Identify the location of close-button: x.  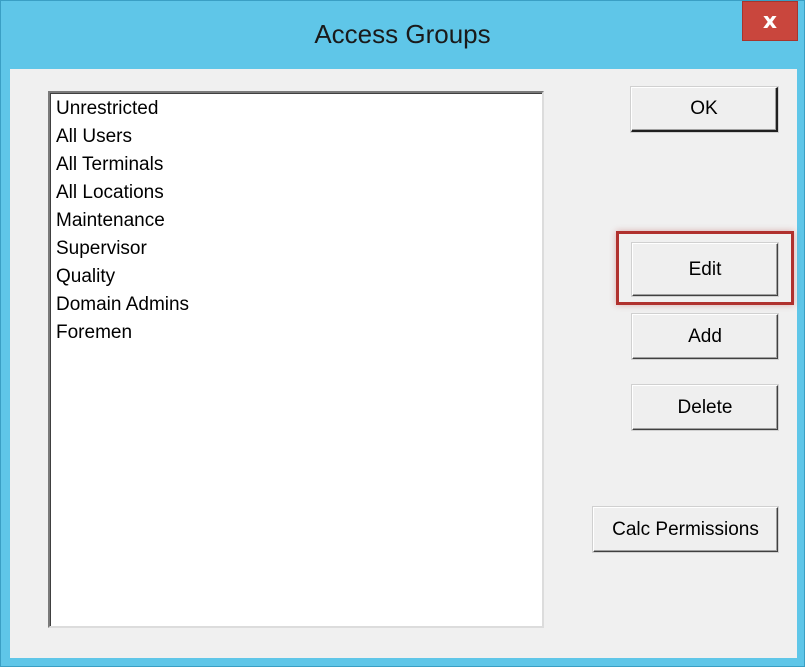
(770, 21).